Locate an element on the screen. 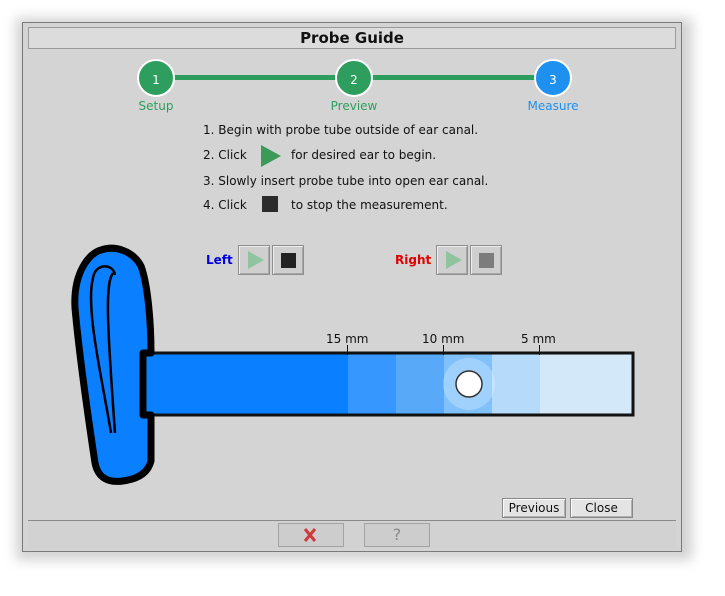  tube-segment-solid is located at coordinates (245, 384).